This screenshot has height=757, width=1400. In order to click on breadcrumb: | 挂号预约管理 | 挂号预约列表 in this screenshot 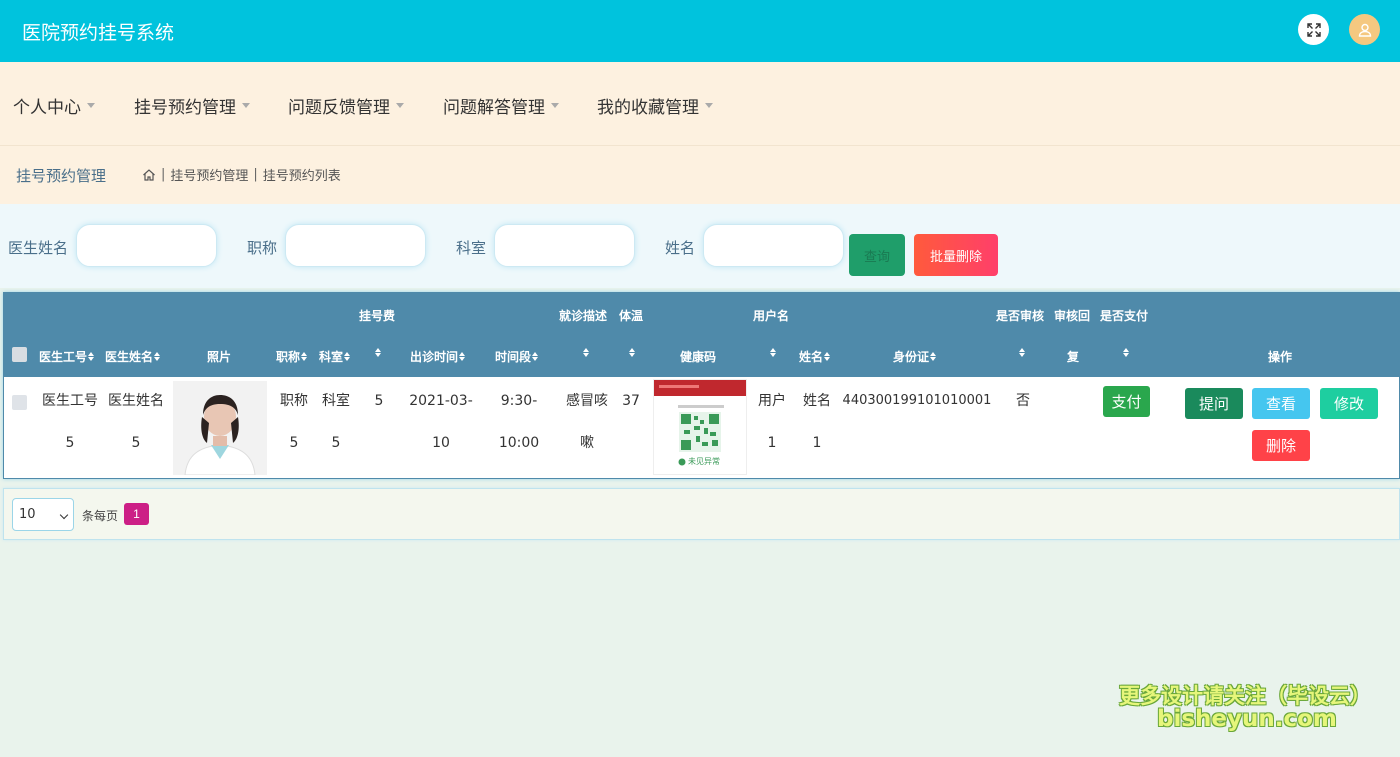, I will do `click(241, 174)`.